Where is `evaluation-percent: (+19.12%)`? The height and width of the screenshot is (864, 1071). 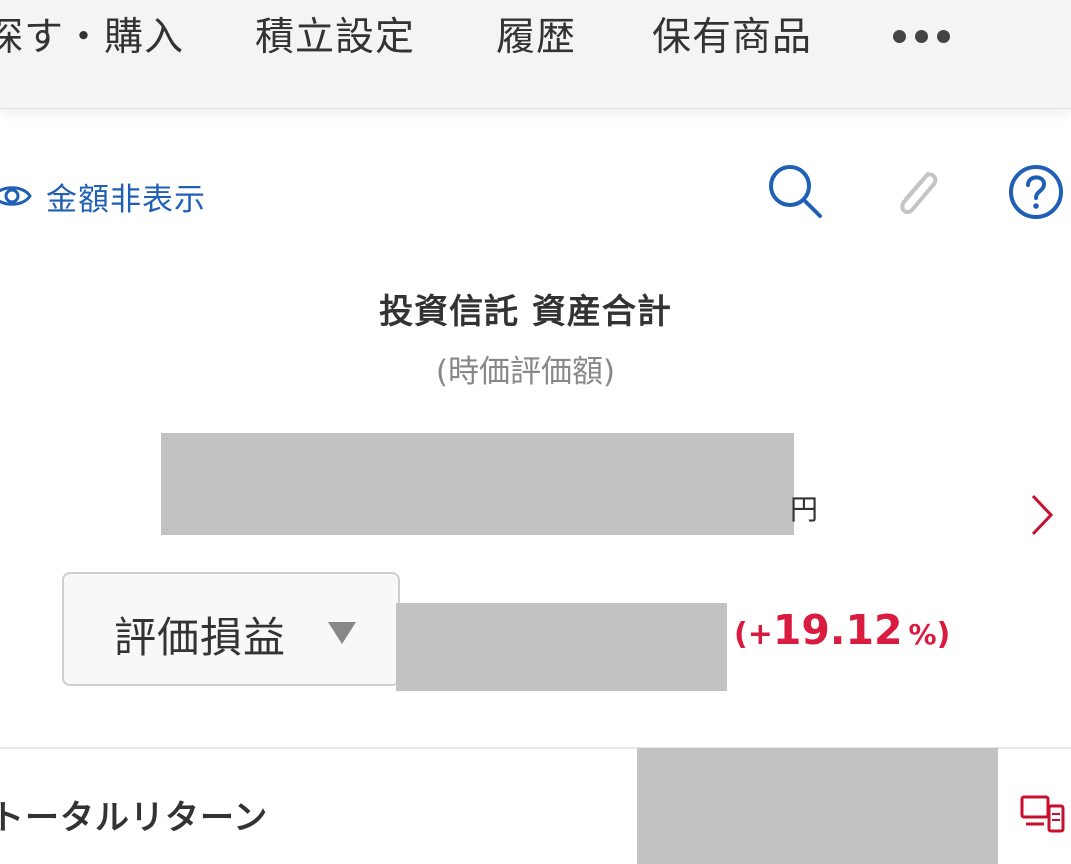
evaluation-percent: (+19.12%) is located at coordinates (842, 630).